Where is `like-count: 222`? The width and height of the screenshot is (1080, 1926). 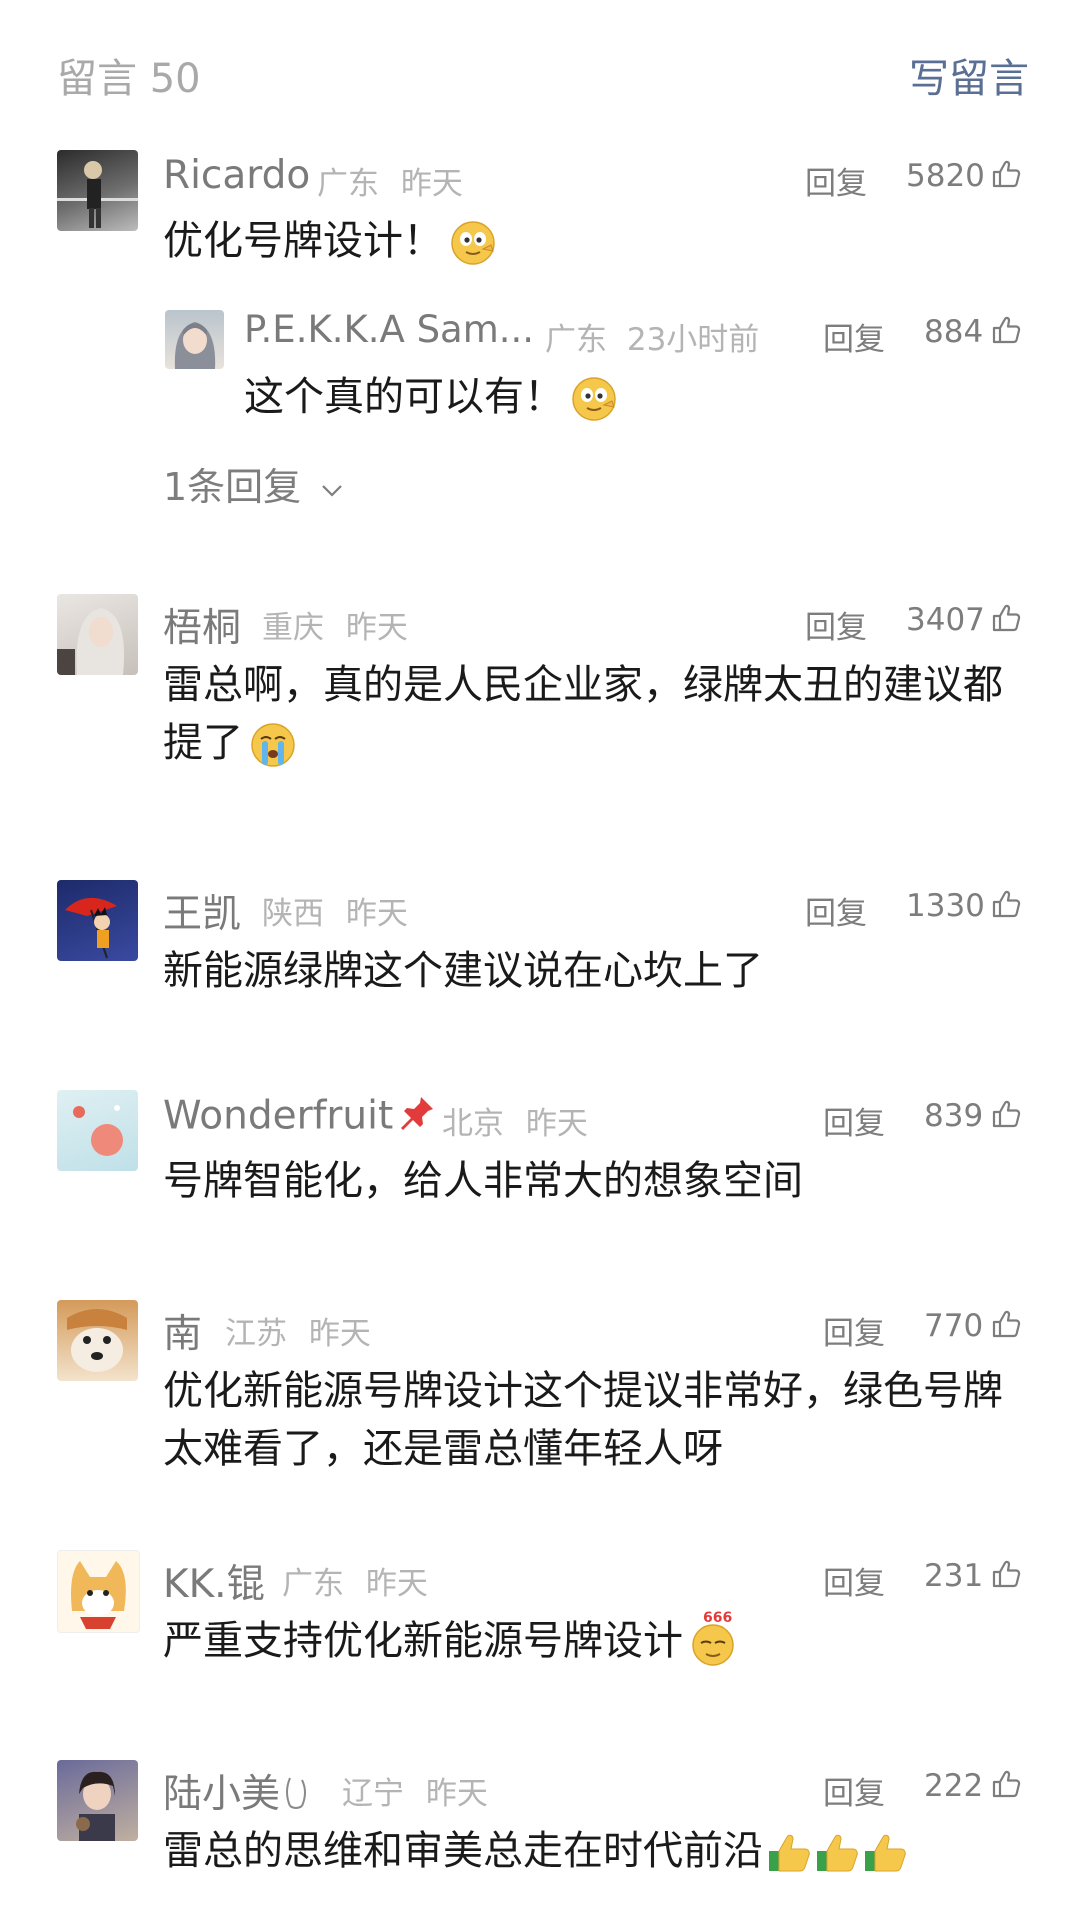
like-count: 222 is located at coordinates (954, 1786).